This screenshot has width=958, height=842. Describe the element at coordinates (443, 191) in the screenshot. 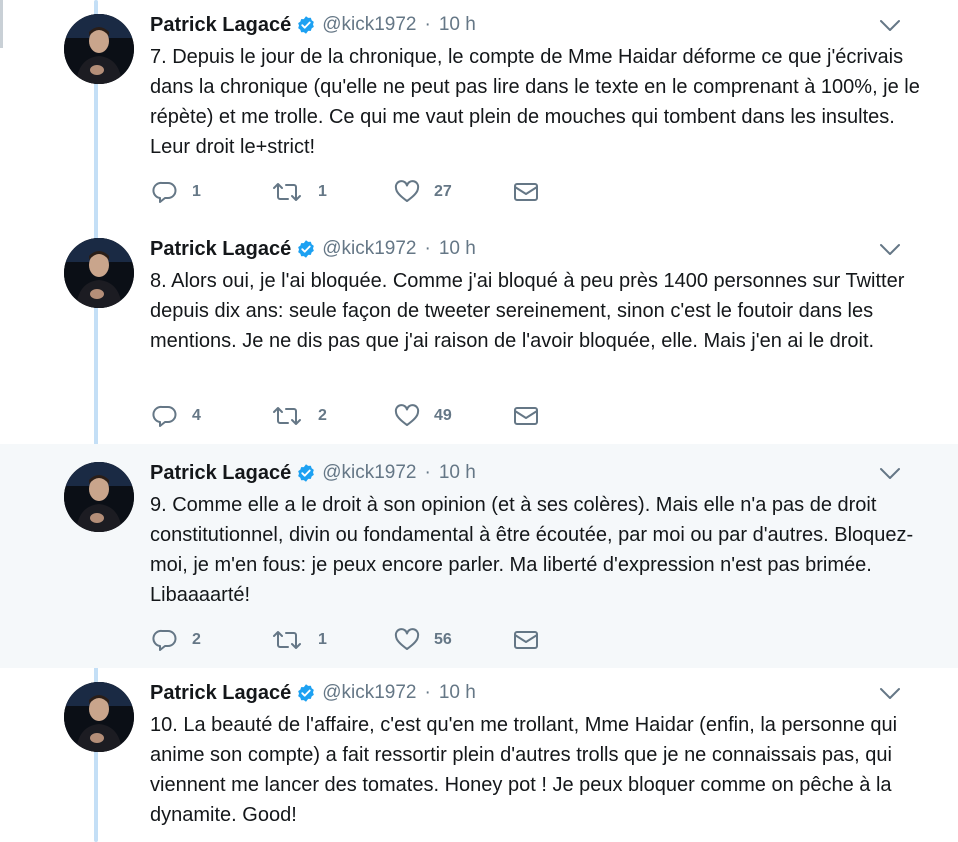

I see `like-count: 27` at that location.